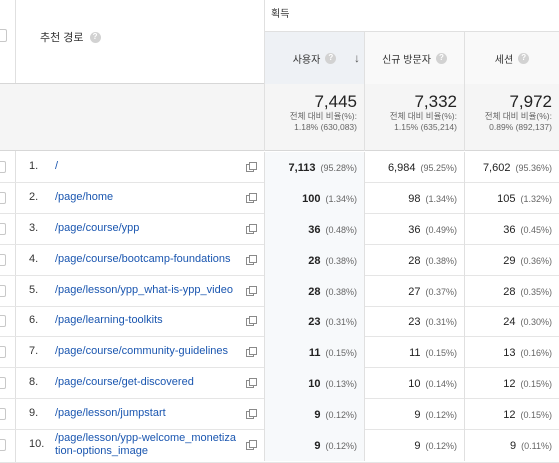 This screenshot has height=463, width=559. I want to click on users-value: 28, so click(314, 291).